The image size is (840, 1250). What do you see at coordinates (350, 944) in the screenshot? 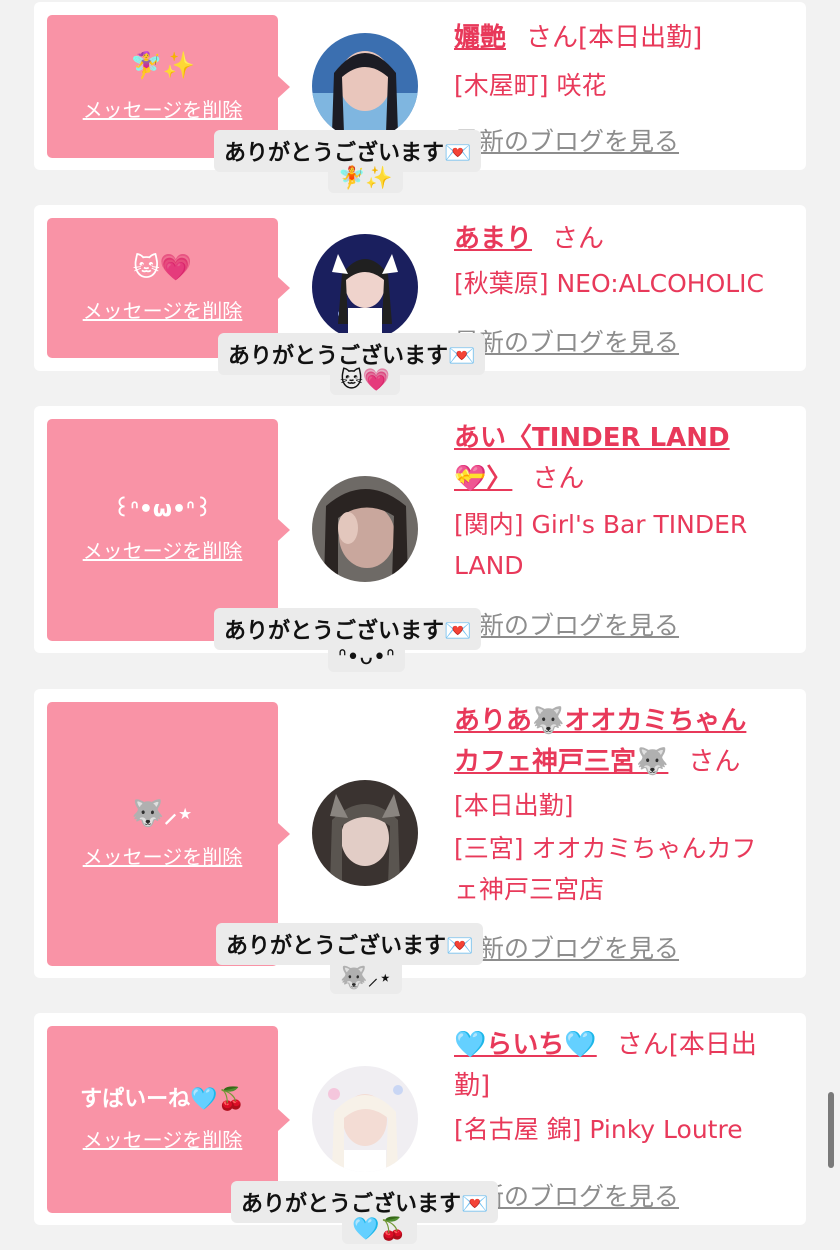
I see `thanks-tooltip: ありがとうございます💌` at bounding box center [350, 944].